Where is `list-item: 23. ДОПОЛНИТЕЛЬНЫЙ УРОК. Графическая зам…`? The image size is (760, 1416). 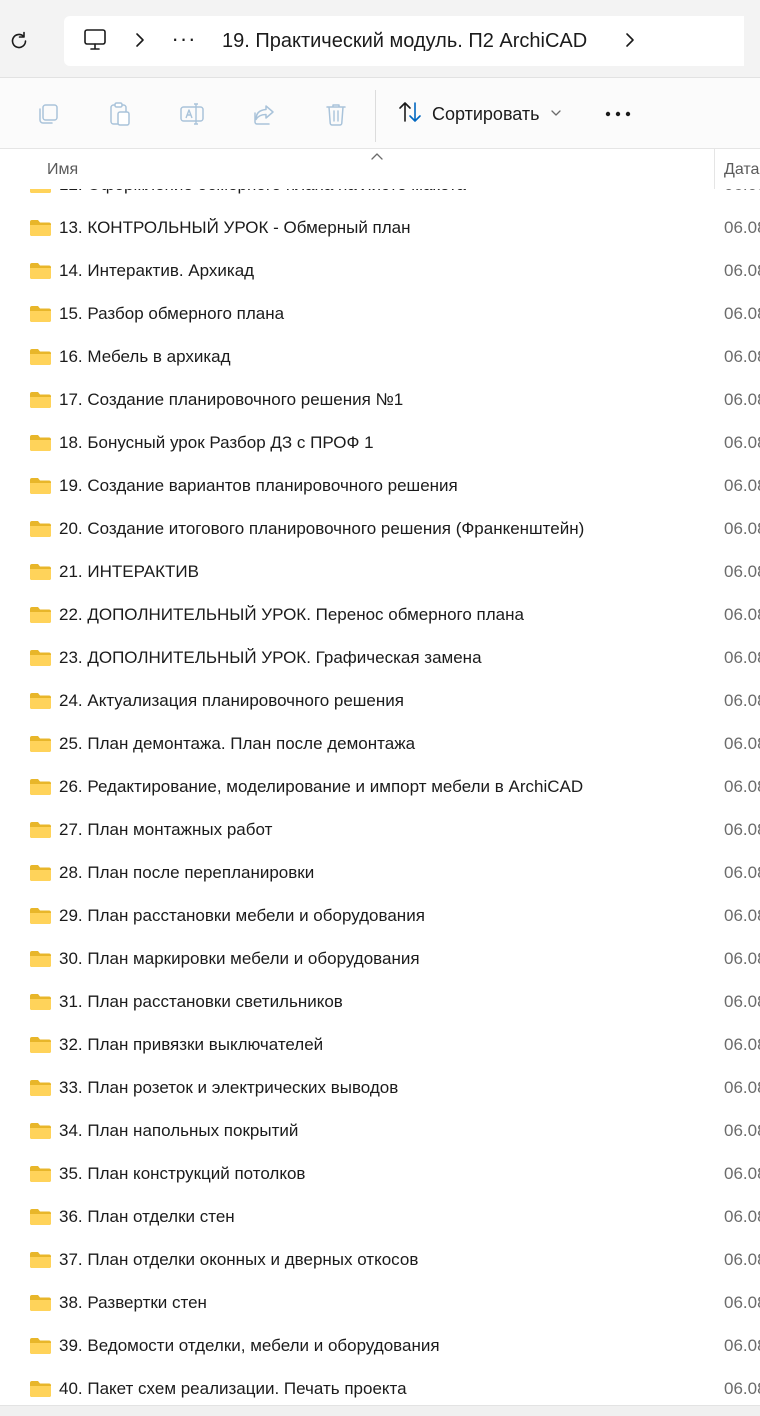 list-item: 23. ДОПОЛНИТЕЛЬНЫЙ УРОК. Графическая зам… is located at coordinates (380, 657).